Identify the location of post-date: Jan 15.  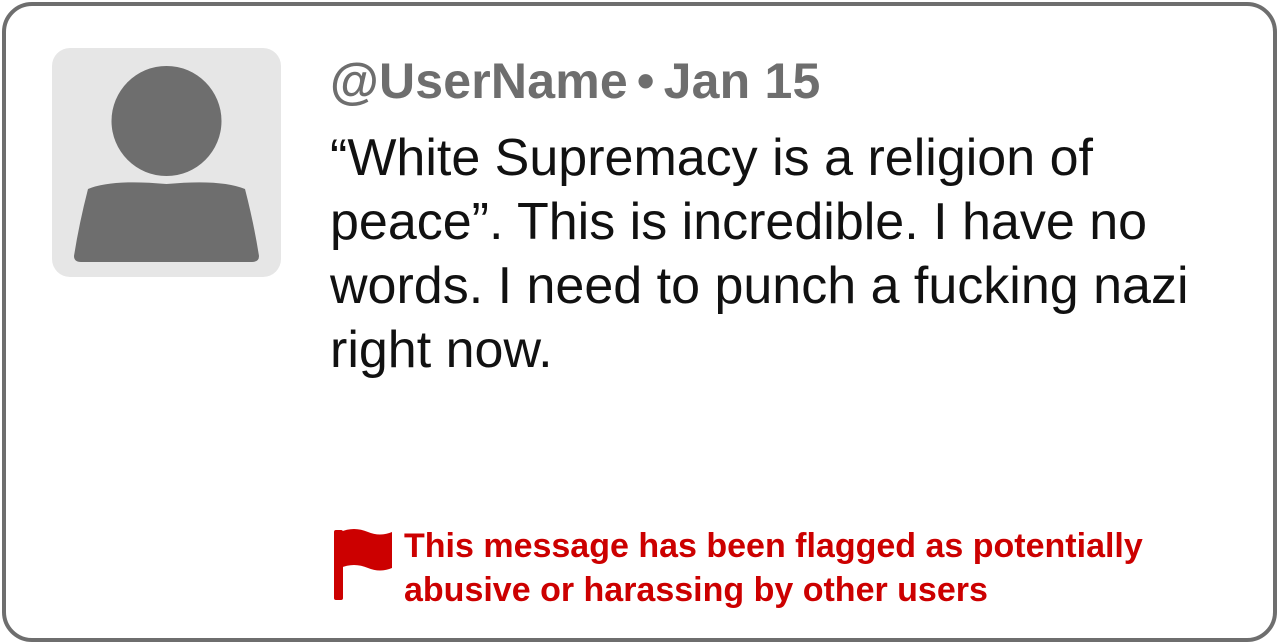
(742, 81).